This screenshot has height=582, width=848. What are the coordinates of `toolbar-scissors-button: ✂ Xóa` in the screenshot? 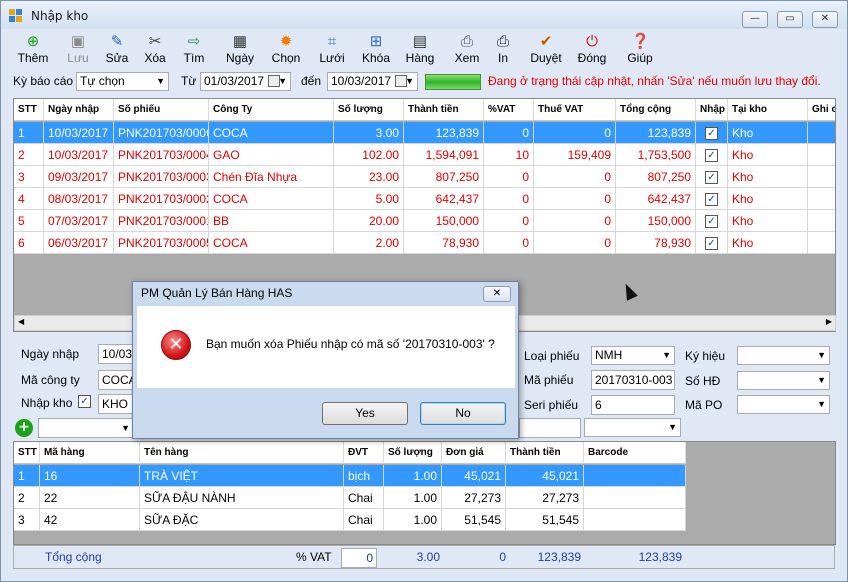 It's located at (155, 50).